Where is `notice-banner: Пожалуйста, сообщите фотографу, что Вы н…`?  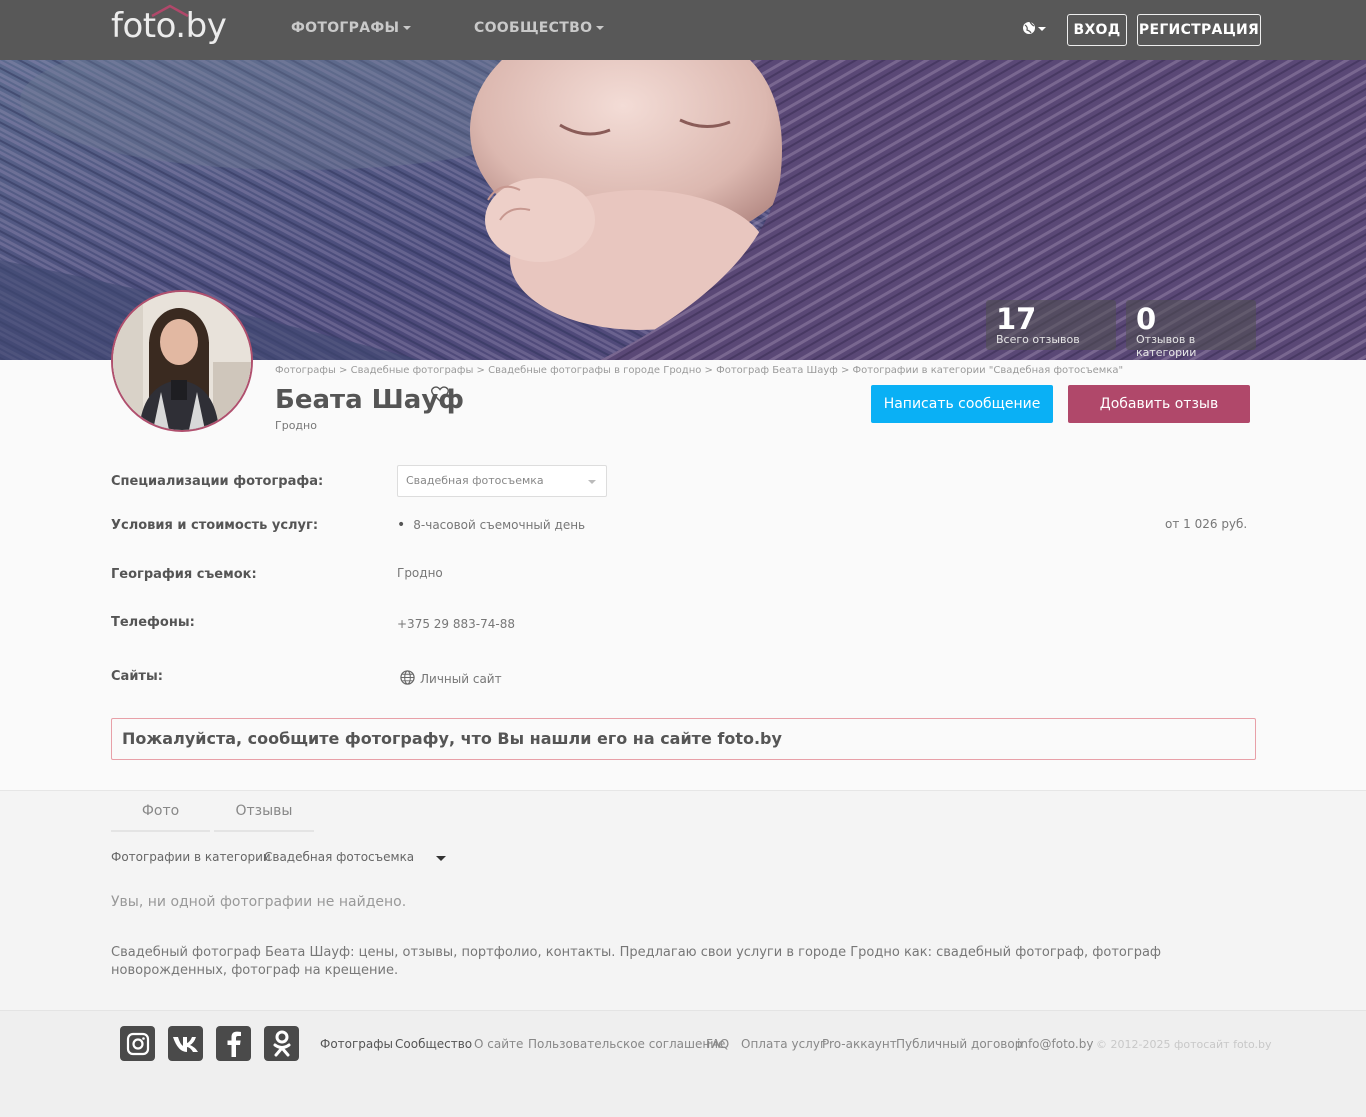
notice-banner: Пожалуйста, сообщите фотографу, что Вы н… is located at coordinates (683, 739).